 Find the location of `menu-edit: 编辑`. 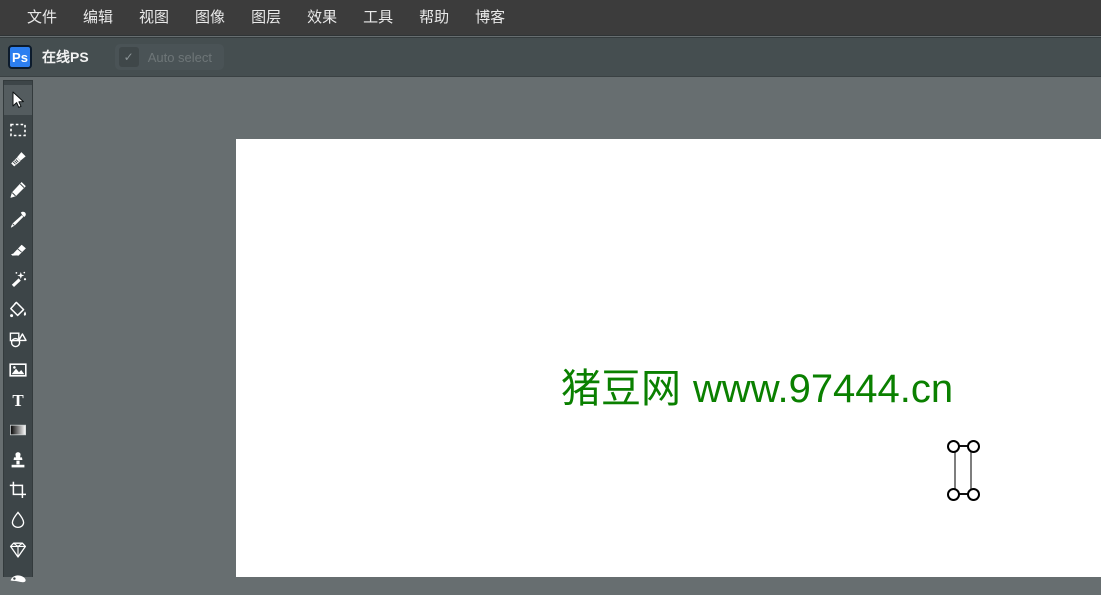

menu-edit: 编辑 is located at coordinates (98, 17).